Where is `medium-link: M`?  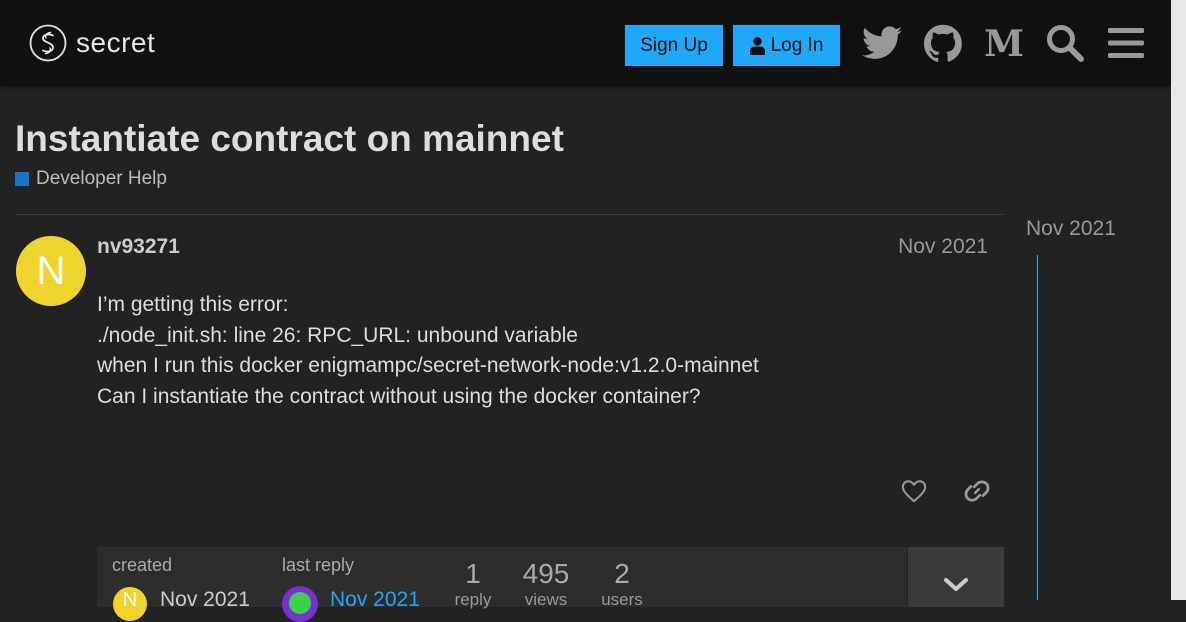
medium-link: M is located at coordinates (1004, 43).